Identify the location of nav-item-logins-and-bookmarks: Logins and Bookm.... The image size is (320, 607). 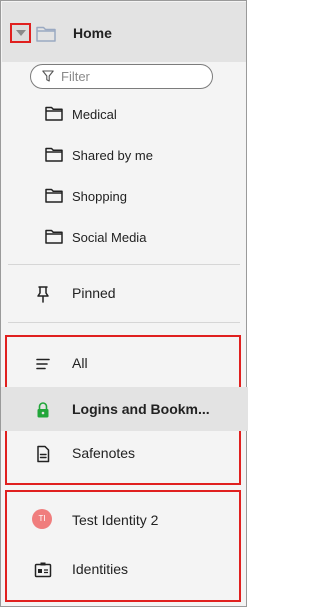
(124, 409).